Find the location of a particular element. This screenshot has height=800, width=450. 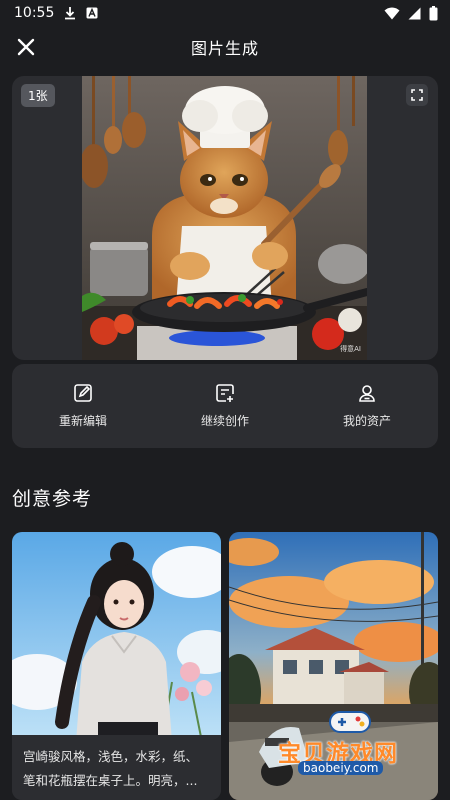

gamepad-icon is located at coordinates (350, 722).